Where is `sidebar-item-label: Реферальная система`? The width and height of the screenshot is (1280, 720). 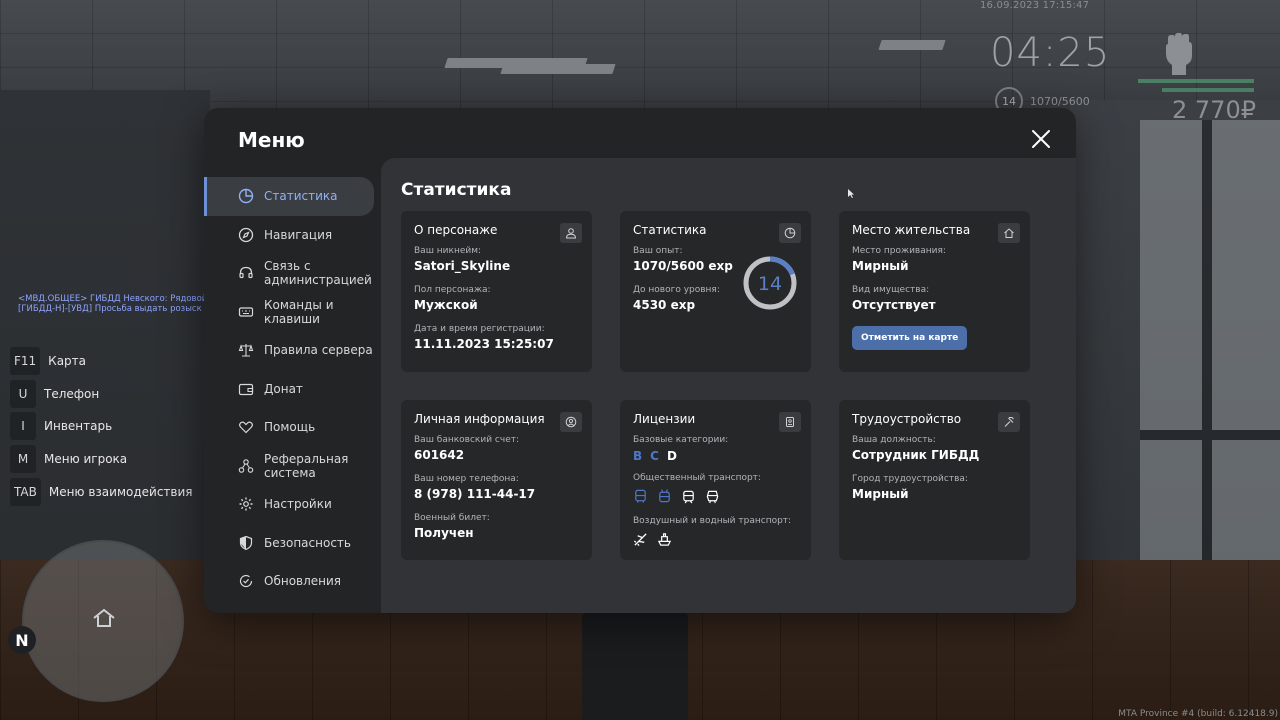
sidebar-item-label: Реферальная система is located at coordinates (306, 465).